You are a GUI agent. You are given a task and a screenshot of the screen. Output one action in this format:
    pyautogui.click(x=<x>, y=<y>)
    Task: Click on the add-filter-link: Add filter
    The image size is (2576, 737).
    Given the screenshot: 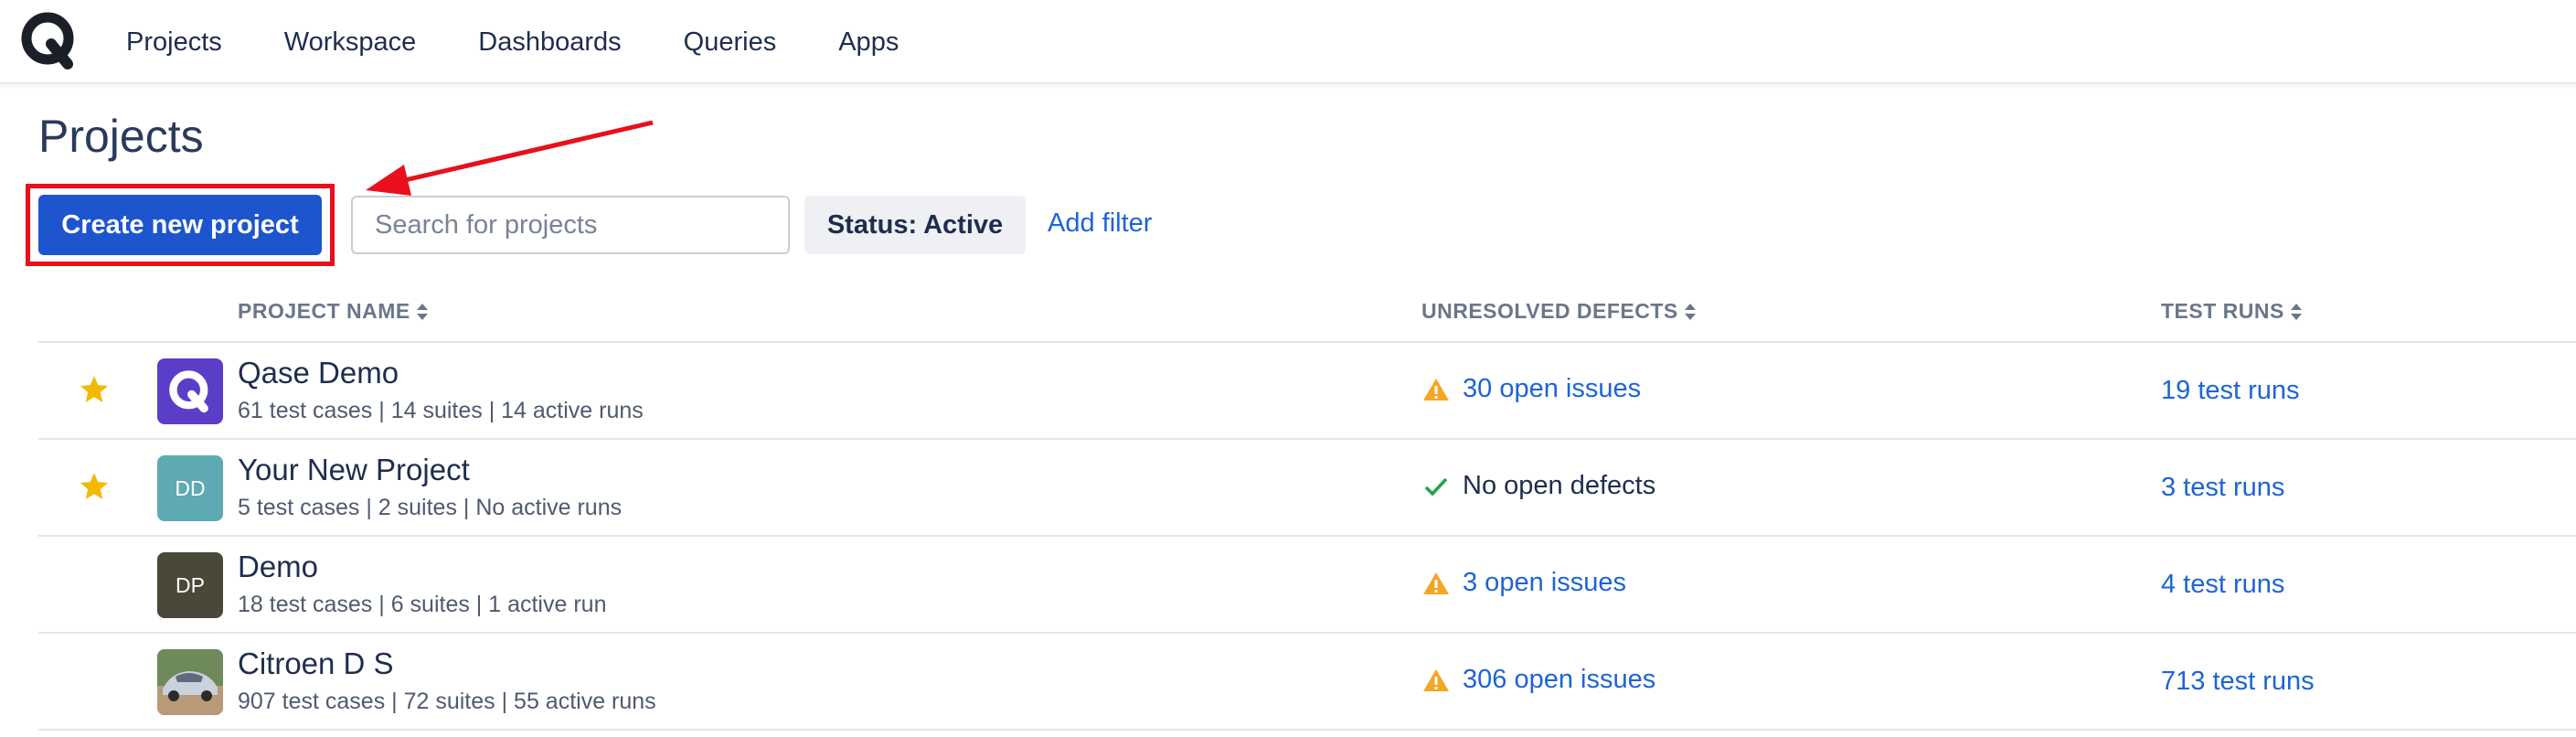 What is the action you would take?
    pyautogui.click(x=1100, y=223)
    